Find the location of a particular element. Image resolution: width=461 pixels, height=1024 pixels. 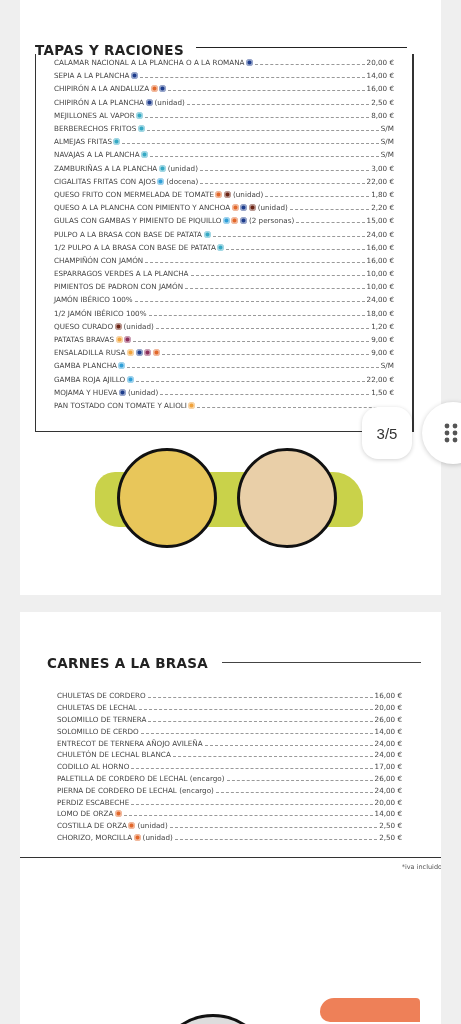

section-title: CARNES A LA BRASA is located at coordinates (127, 663).